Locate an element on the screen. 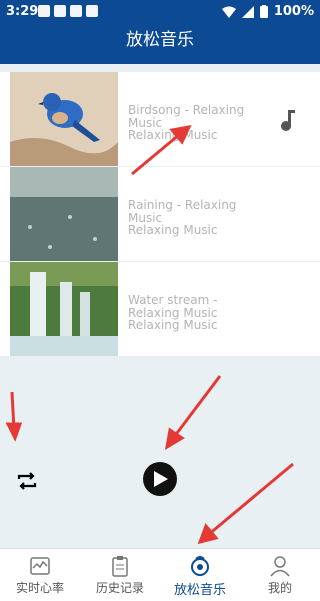  nav-label-profile: 我的 is located at coordinates (279, 588).